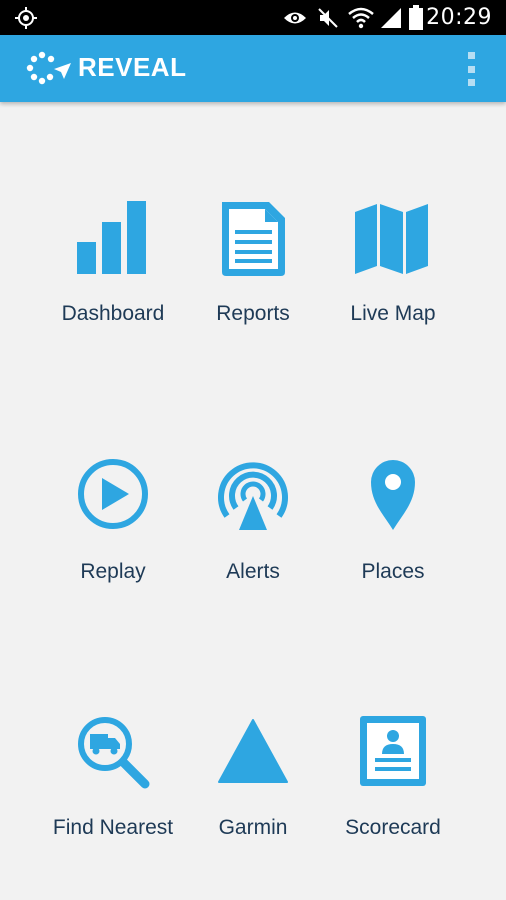 Image resolution: width=506 pixels, height=900 pixels. I want to click on bar-chart-icon, so click(113, 240).